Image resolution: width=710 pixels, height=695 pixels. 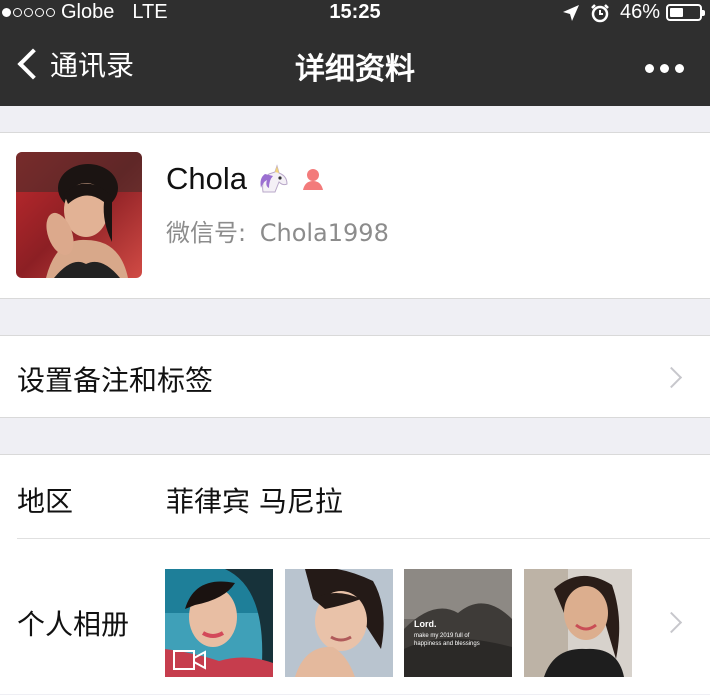 I want to click on region-row: 地区 菲律宾 马尼拉, so click(x=355, y=497).